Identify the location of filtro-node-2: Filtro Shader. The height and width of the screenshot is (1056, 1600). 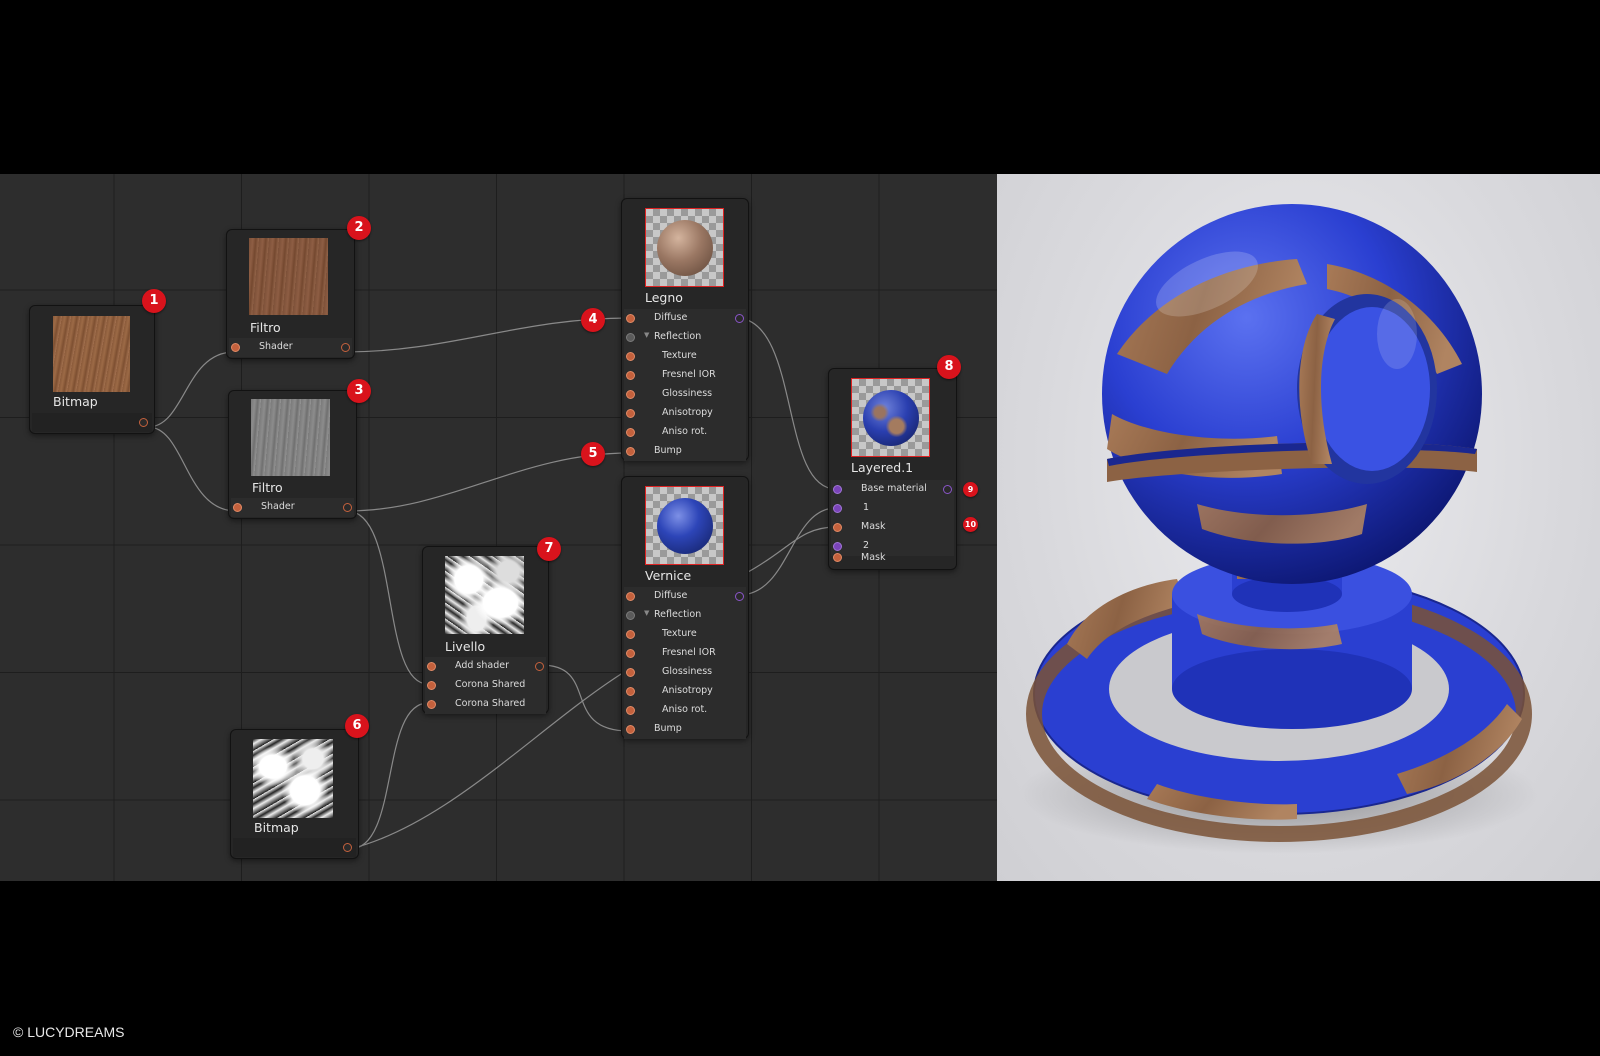
(290, 294).